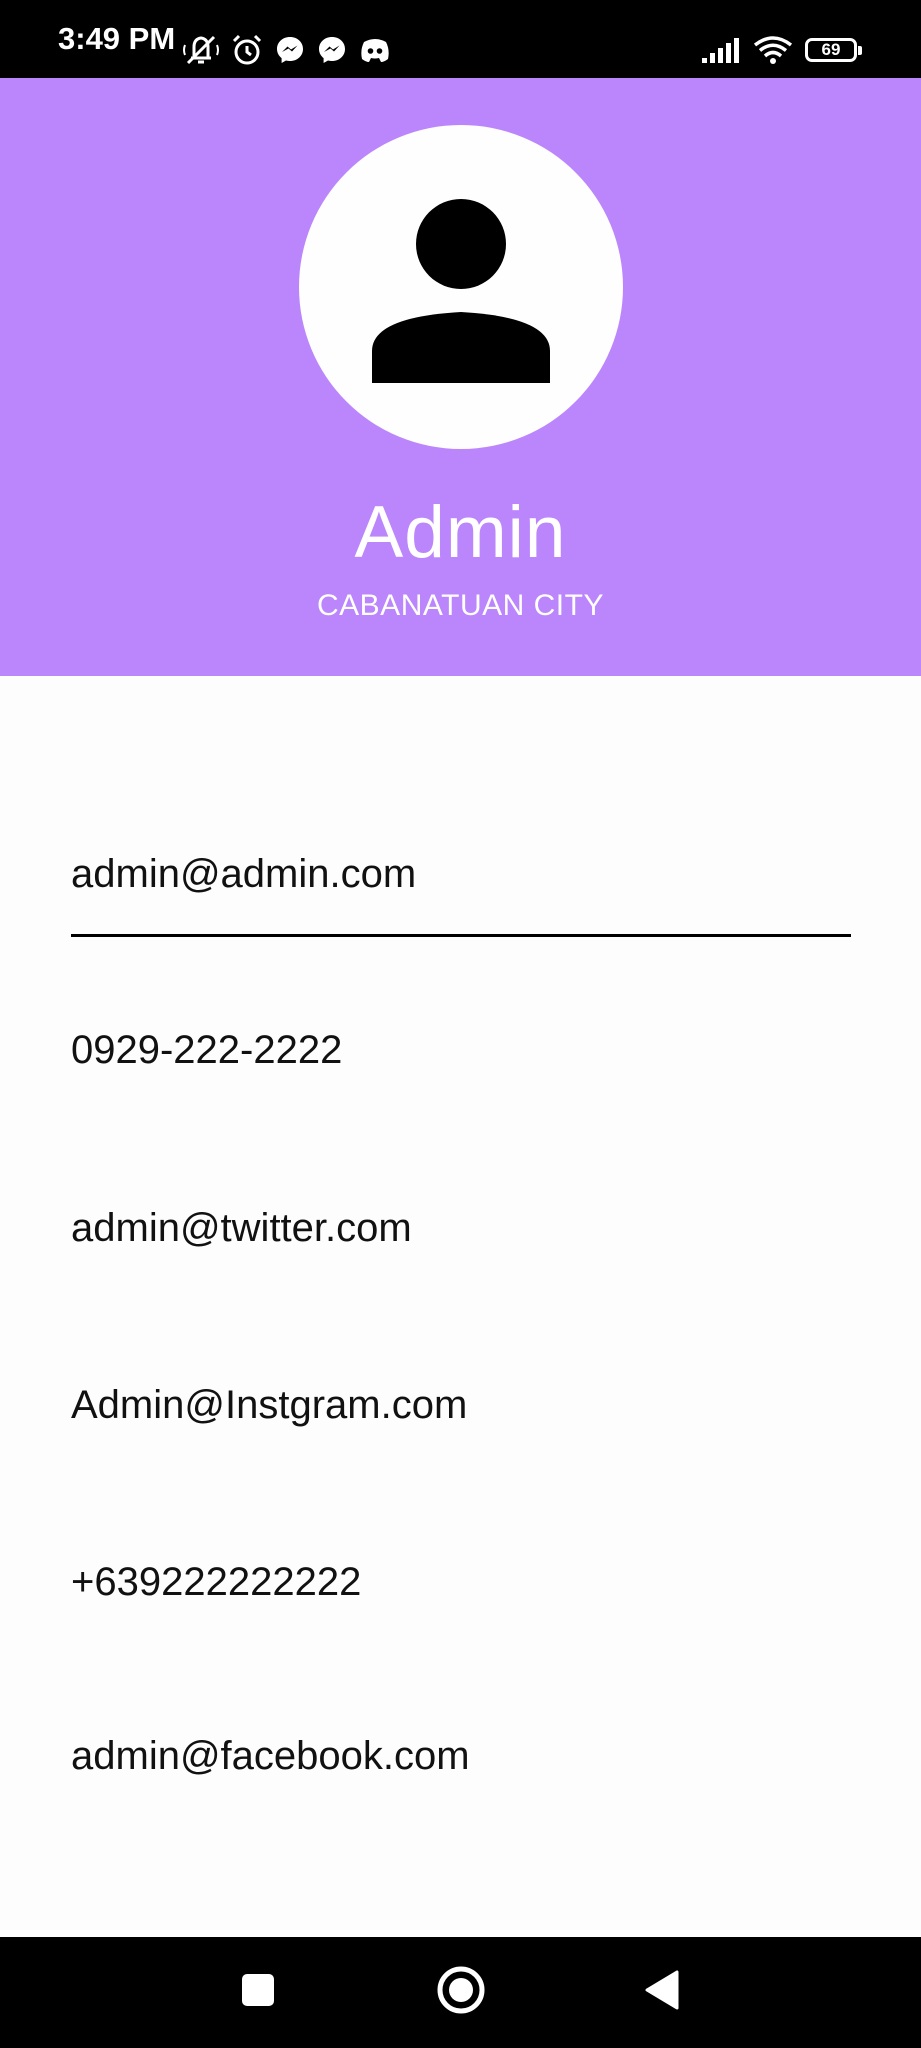 The width and height of the screenshot is (921, 2048). I want to click on alarm-icon, so click(247, 50).